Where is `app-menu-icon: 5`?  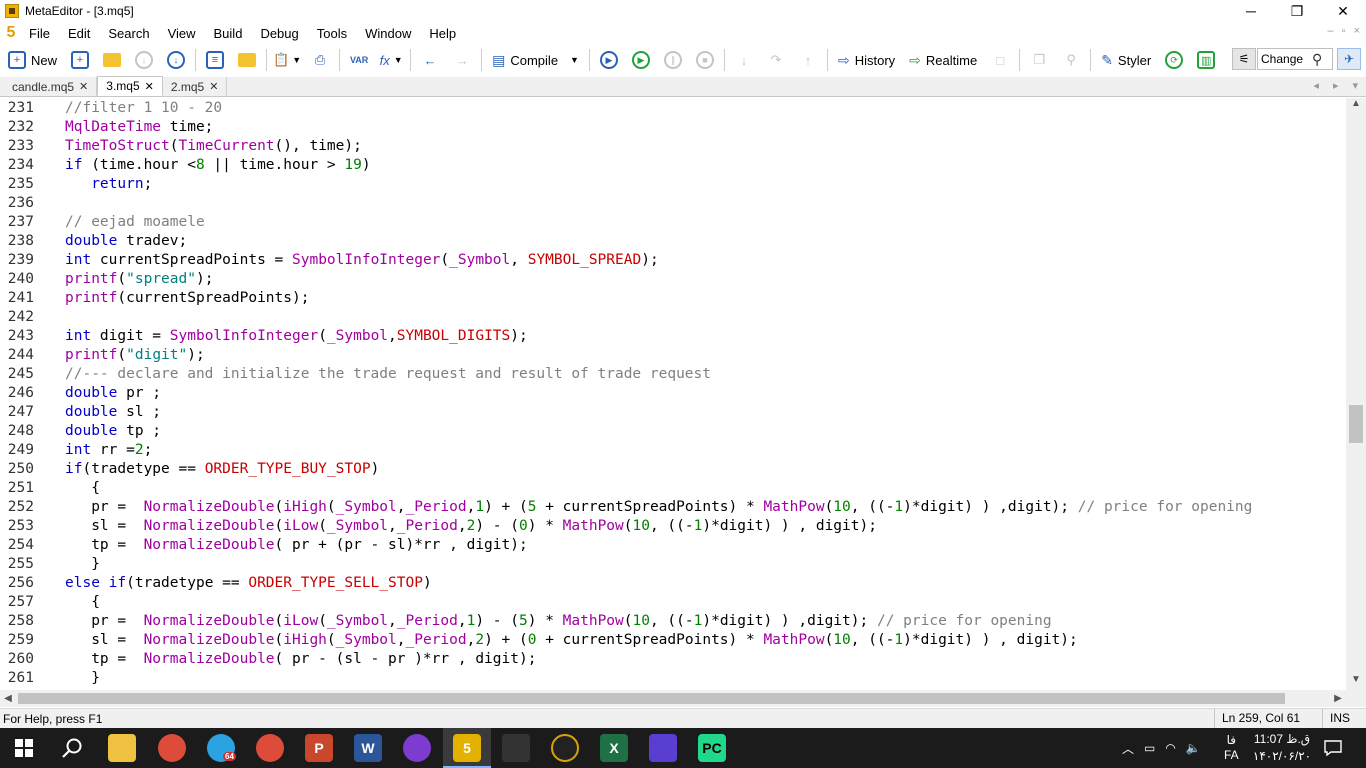
app-menu-icon: 5 is located at coordinates (11, 33).